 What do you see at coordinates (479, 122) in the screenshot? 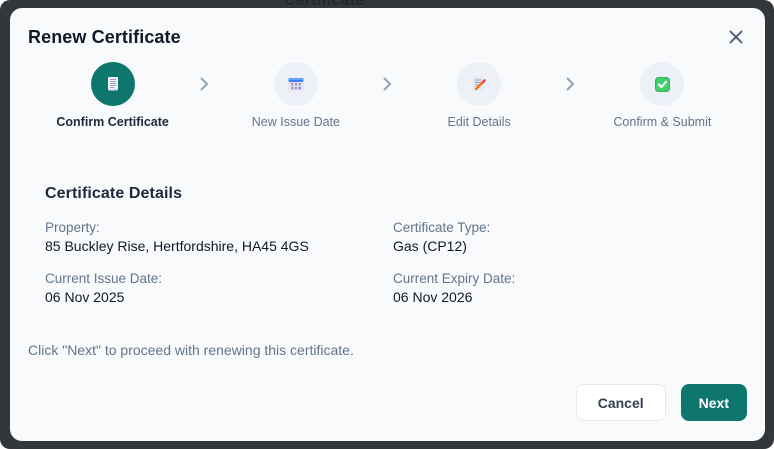
I see `step-label: Edit Details` at bounding box center [479, 122].